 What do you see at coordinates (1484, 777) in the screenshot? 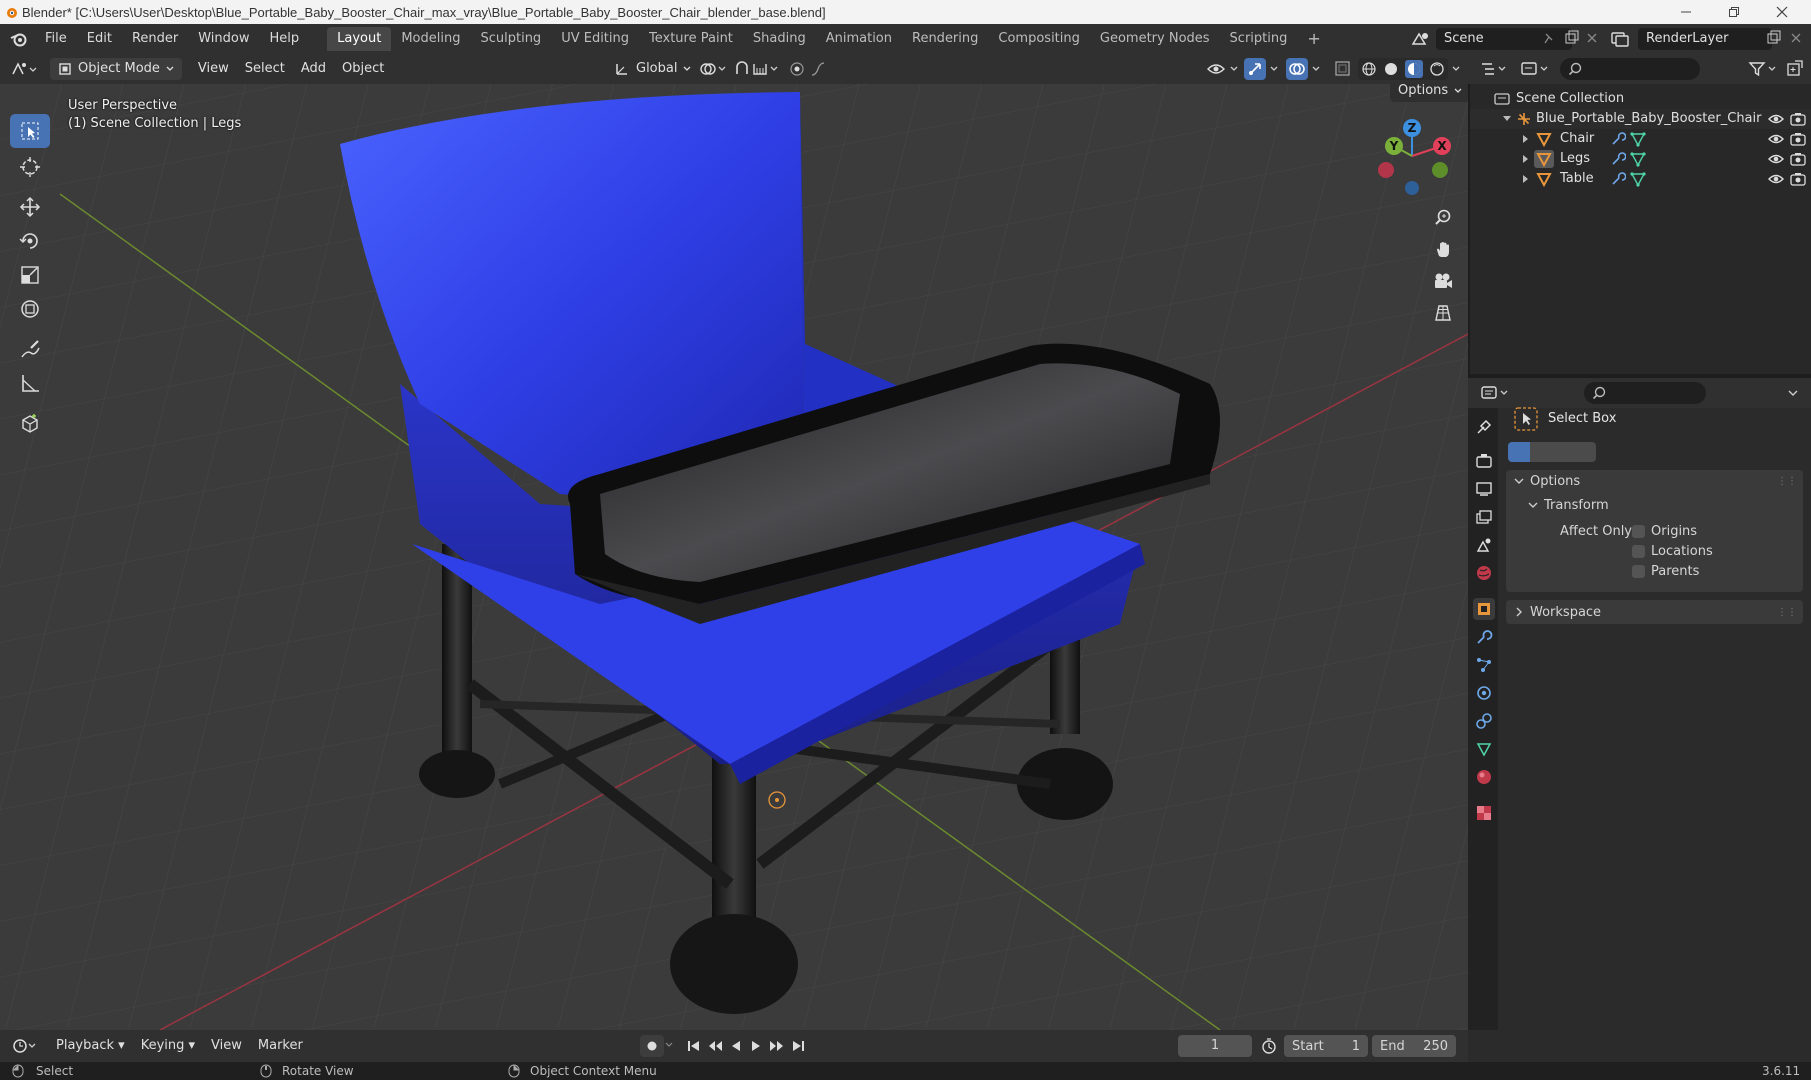
I see `tab-material` at bounding box center [1484, 777].